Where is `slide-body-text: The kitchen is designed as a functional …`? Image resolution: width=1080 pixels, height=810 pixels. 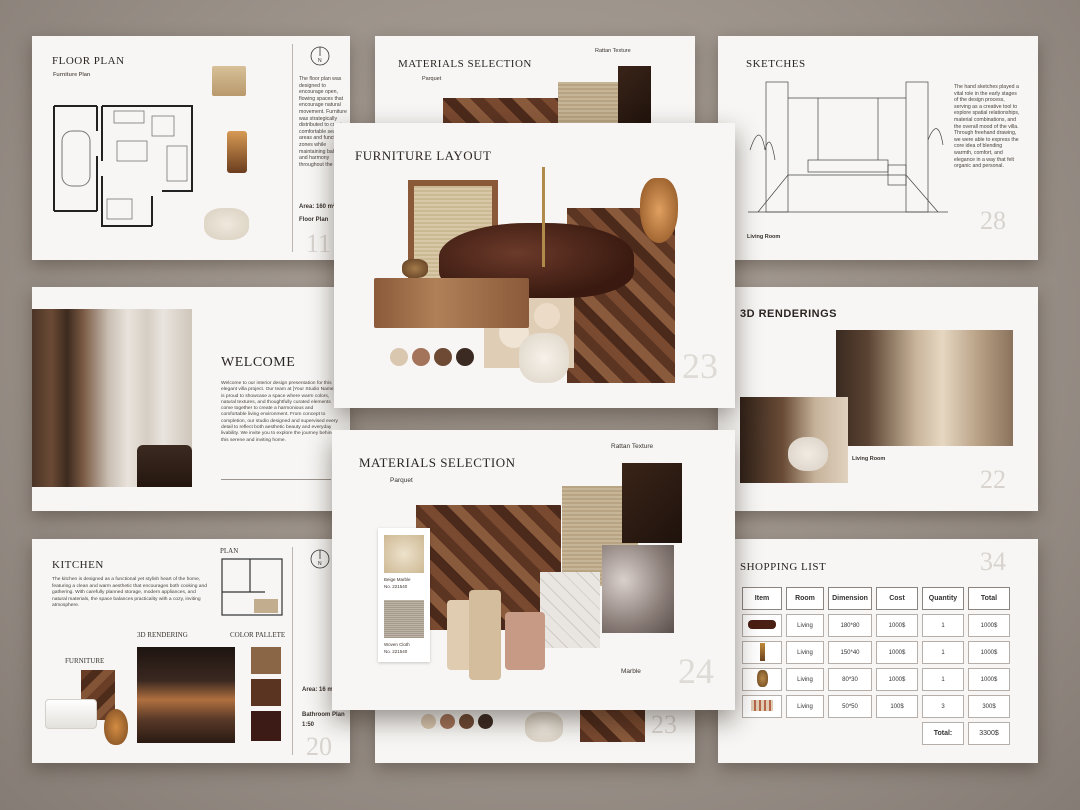 slide-body-text: The kitchen is designed as a functional … is located at coordinates (129, 593).